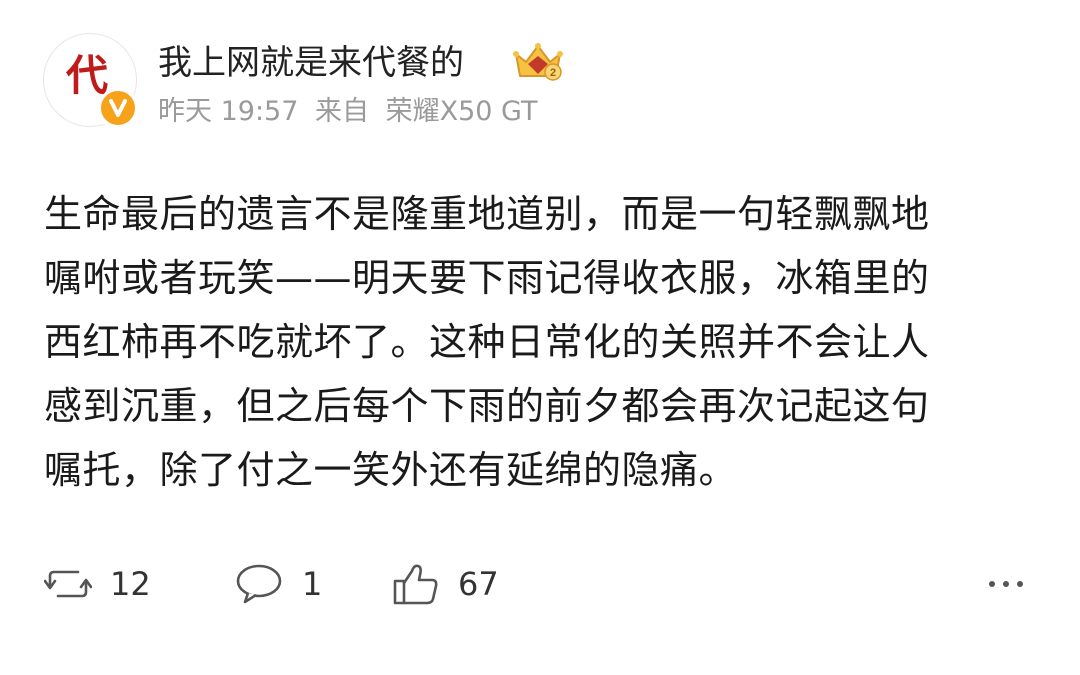 The width and height of the screenshot is (1080, 675). What do you see at coordinates (97, 584) in the screenshot?
I see `repost-button: 12` at bounding box center [97, 584].